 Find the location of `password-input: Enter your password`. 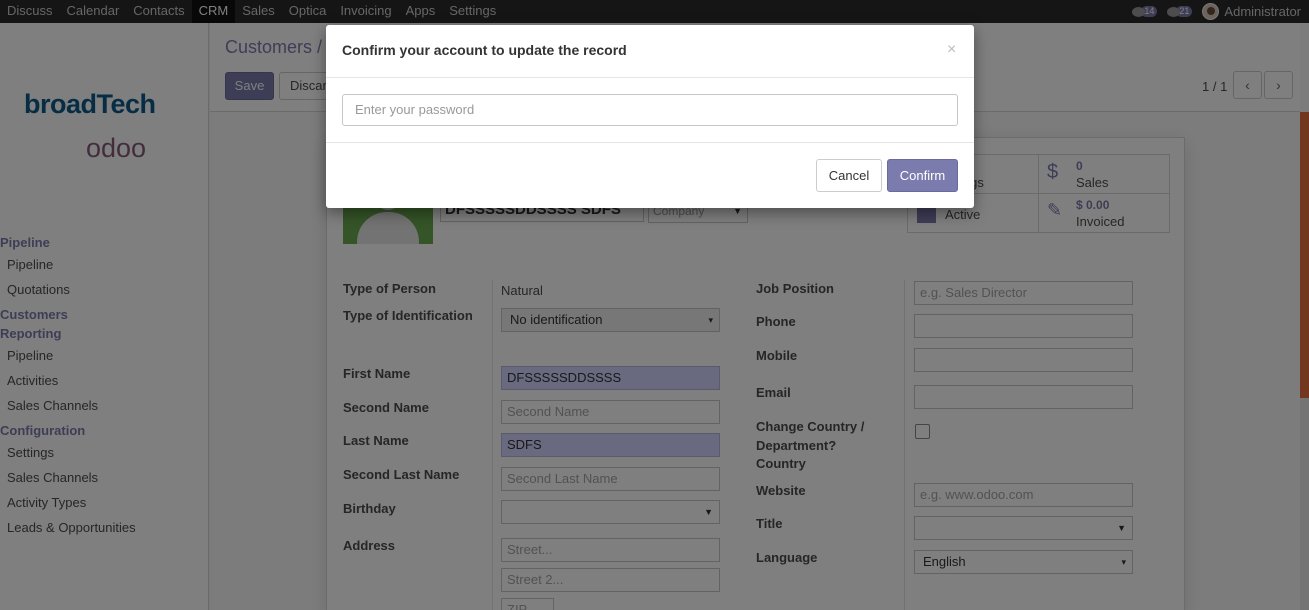

password-input: Enter your password is located at coordinates (650, 110).